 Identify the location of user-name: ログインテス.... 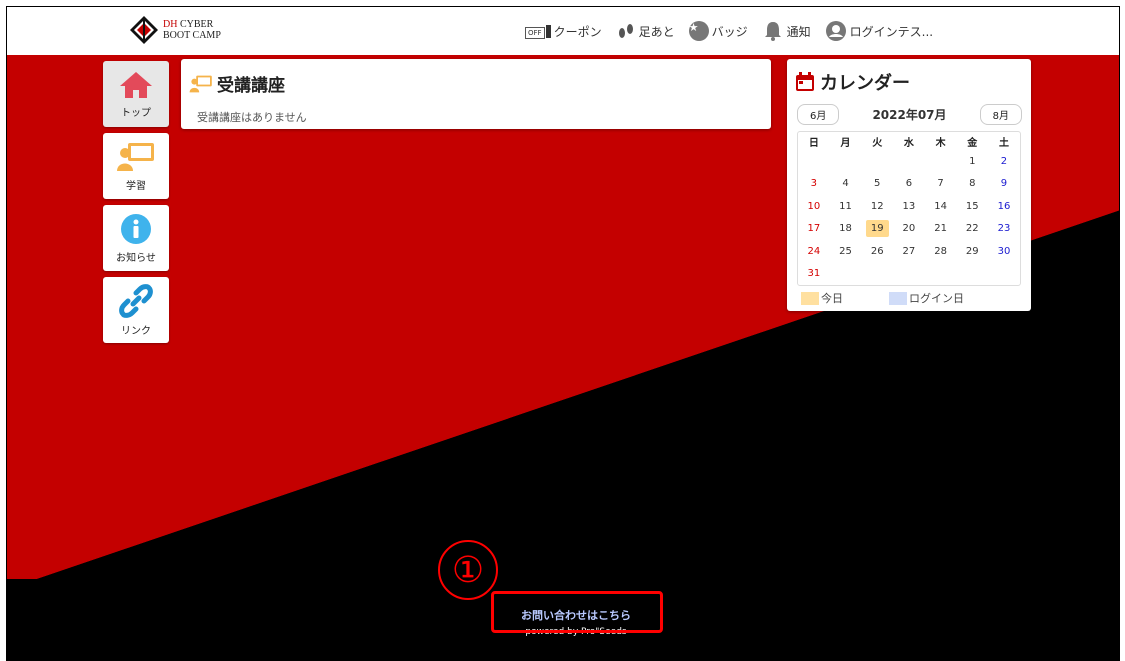
(891, 31).